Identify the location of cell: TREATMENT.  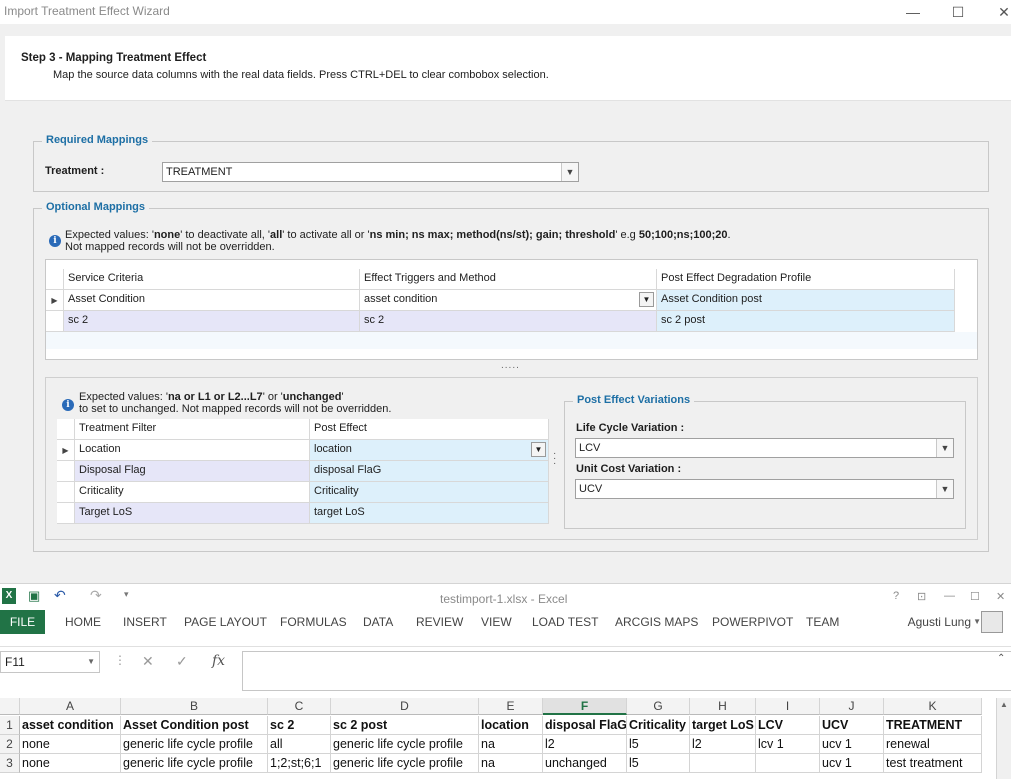
(933, 725).